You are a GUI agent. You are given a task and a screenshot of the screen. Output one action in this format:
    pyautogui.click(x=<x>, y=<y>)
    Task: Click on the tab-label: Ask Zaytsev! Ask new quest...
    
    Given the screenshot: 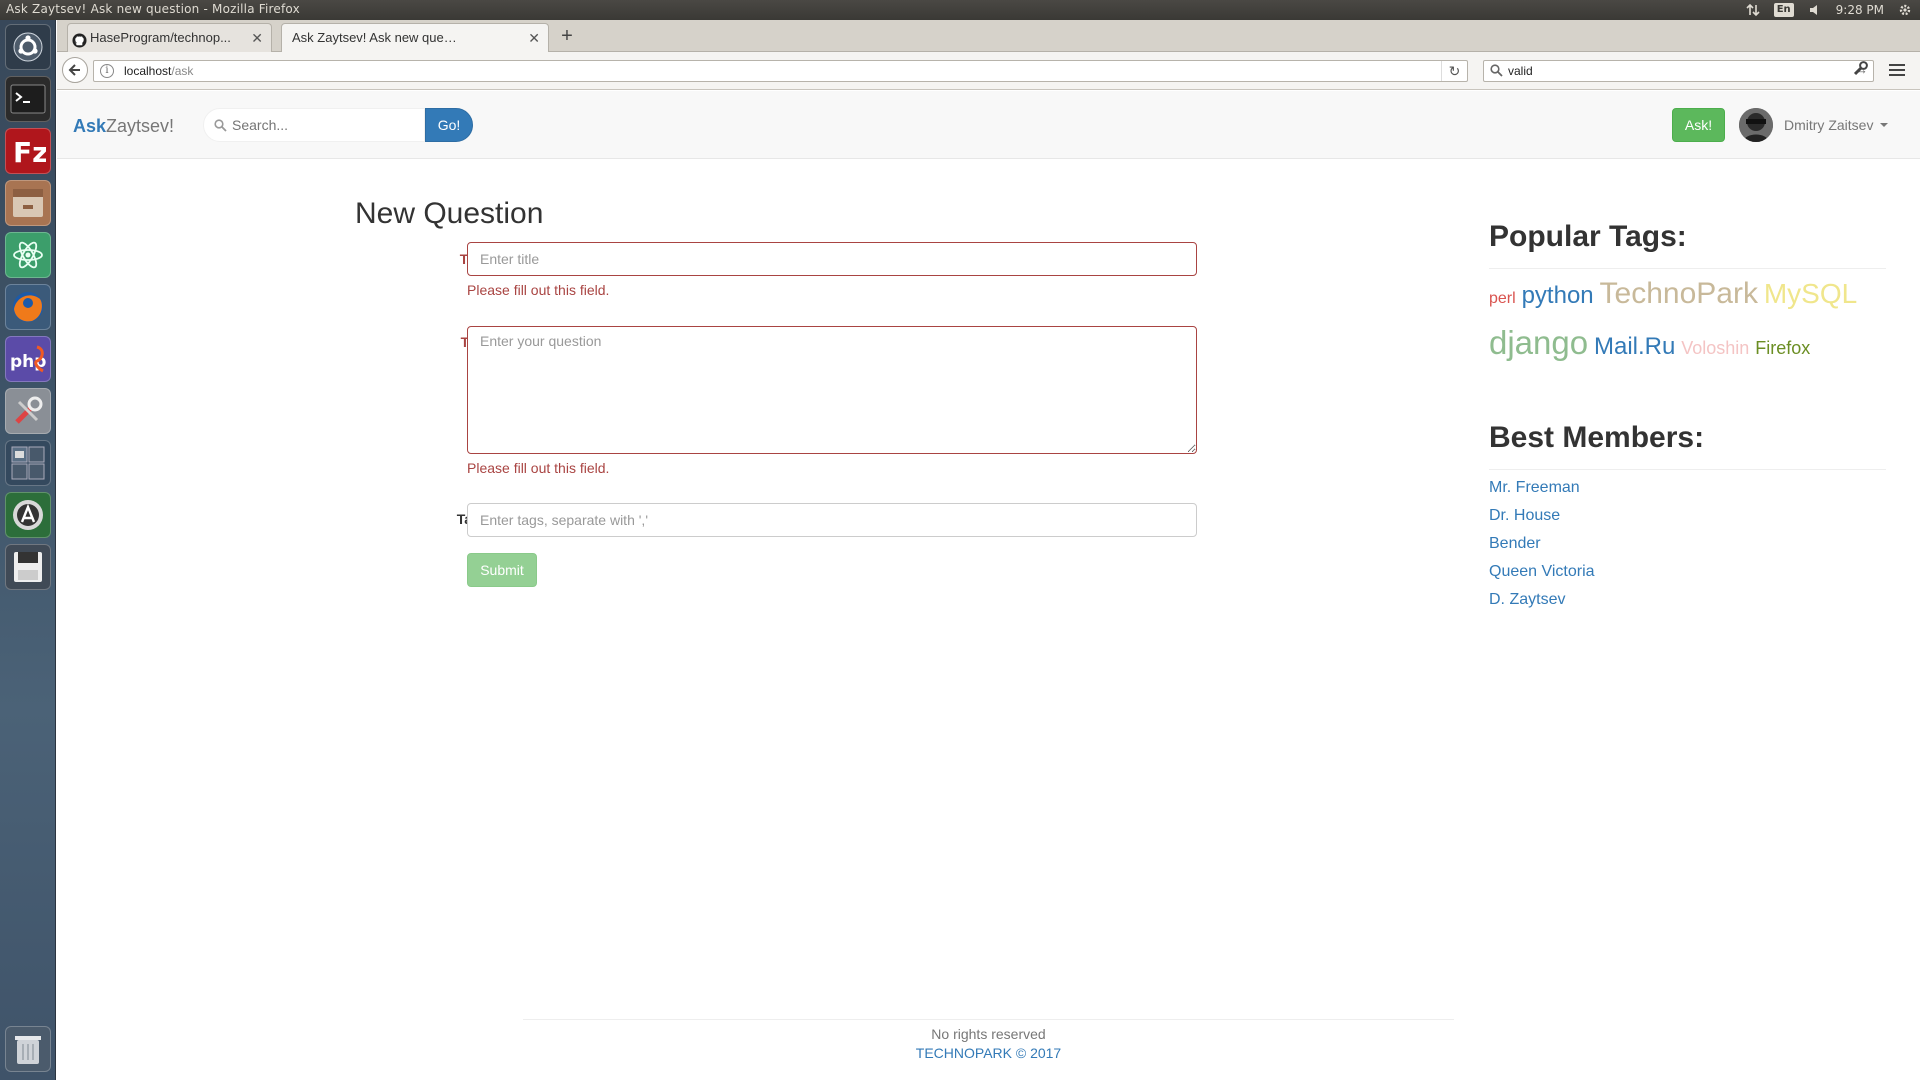 What is the action you would take?
    pyautogui.click(x=377, y=37)
    